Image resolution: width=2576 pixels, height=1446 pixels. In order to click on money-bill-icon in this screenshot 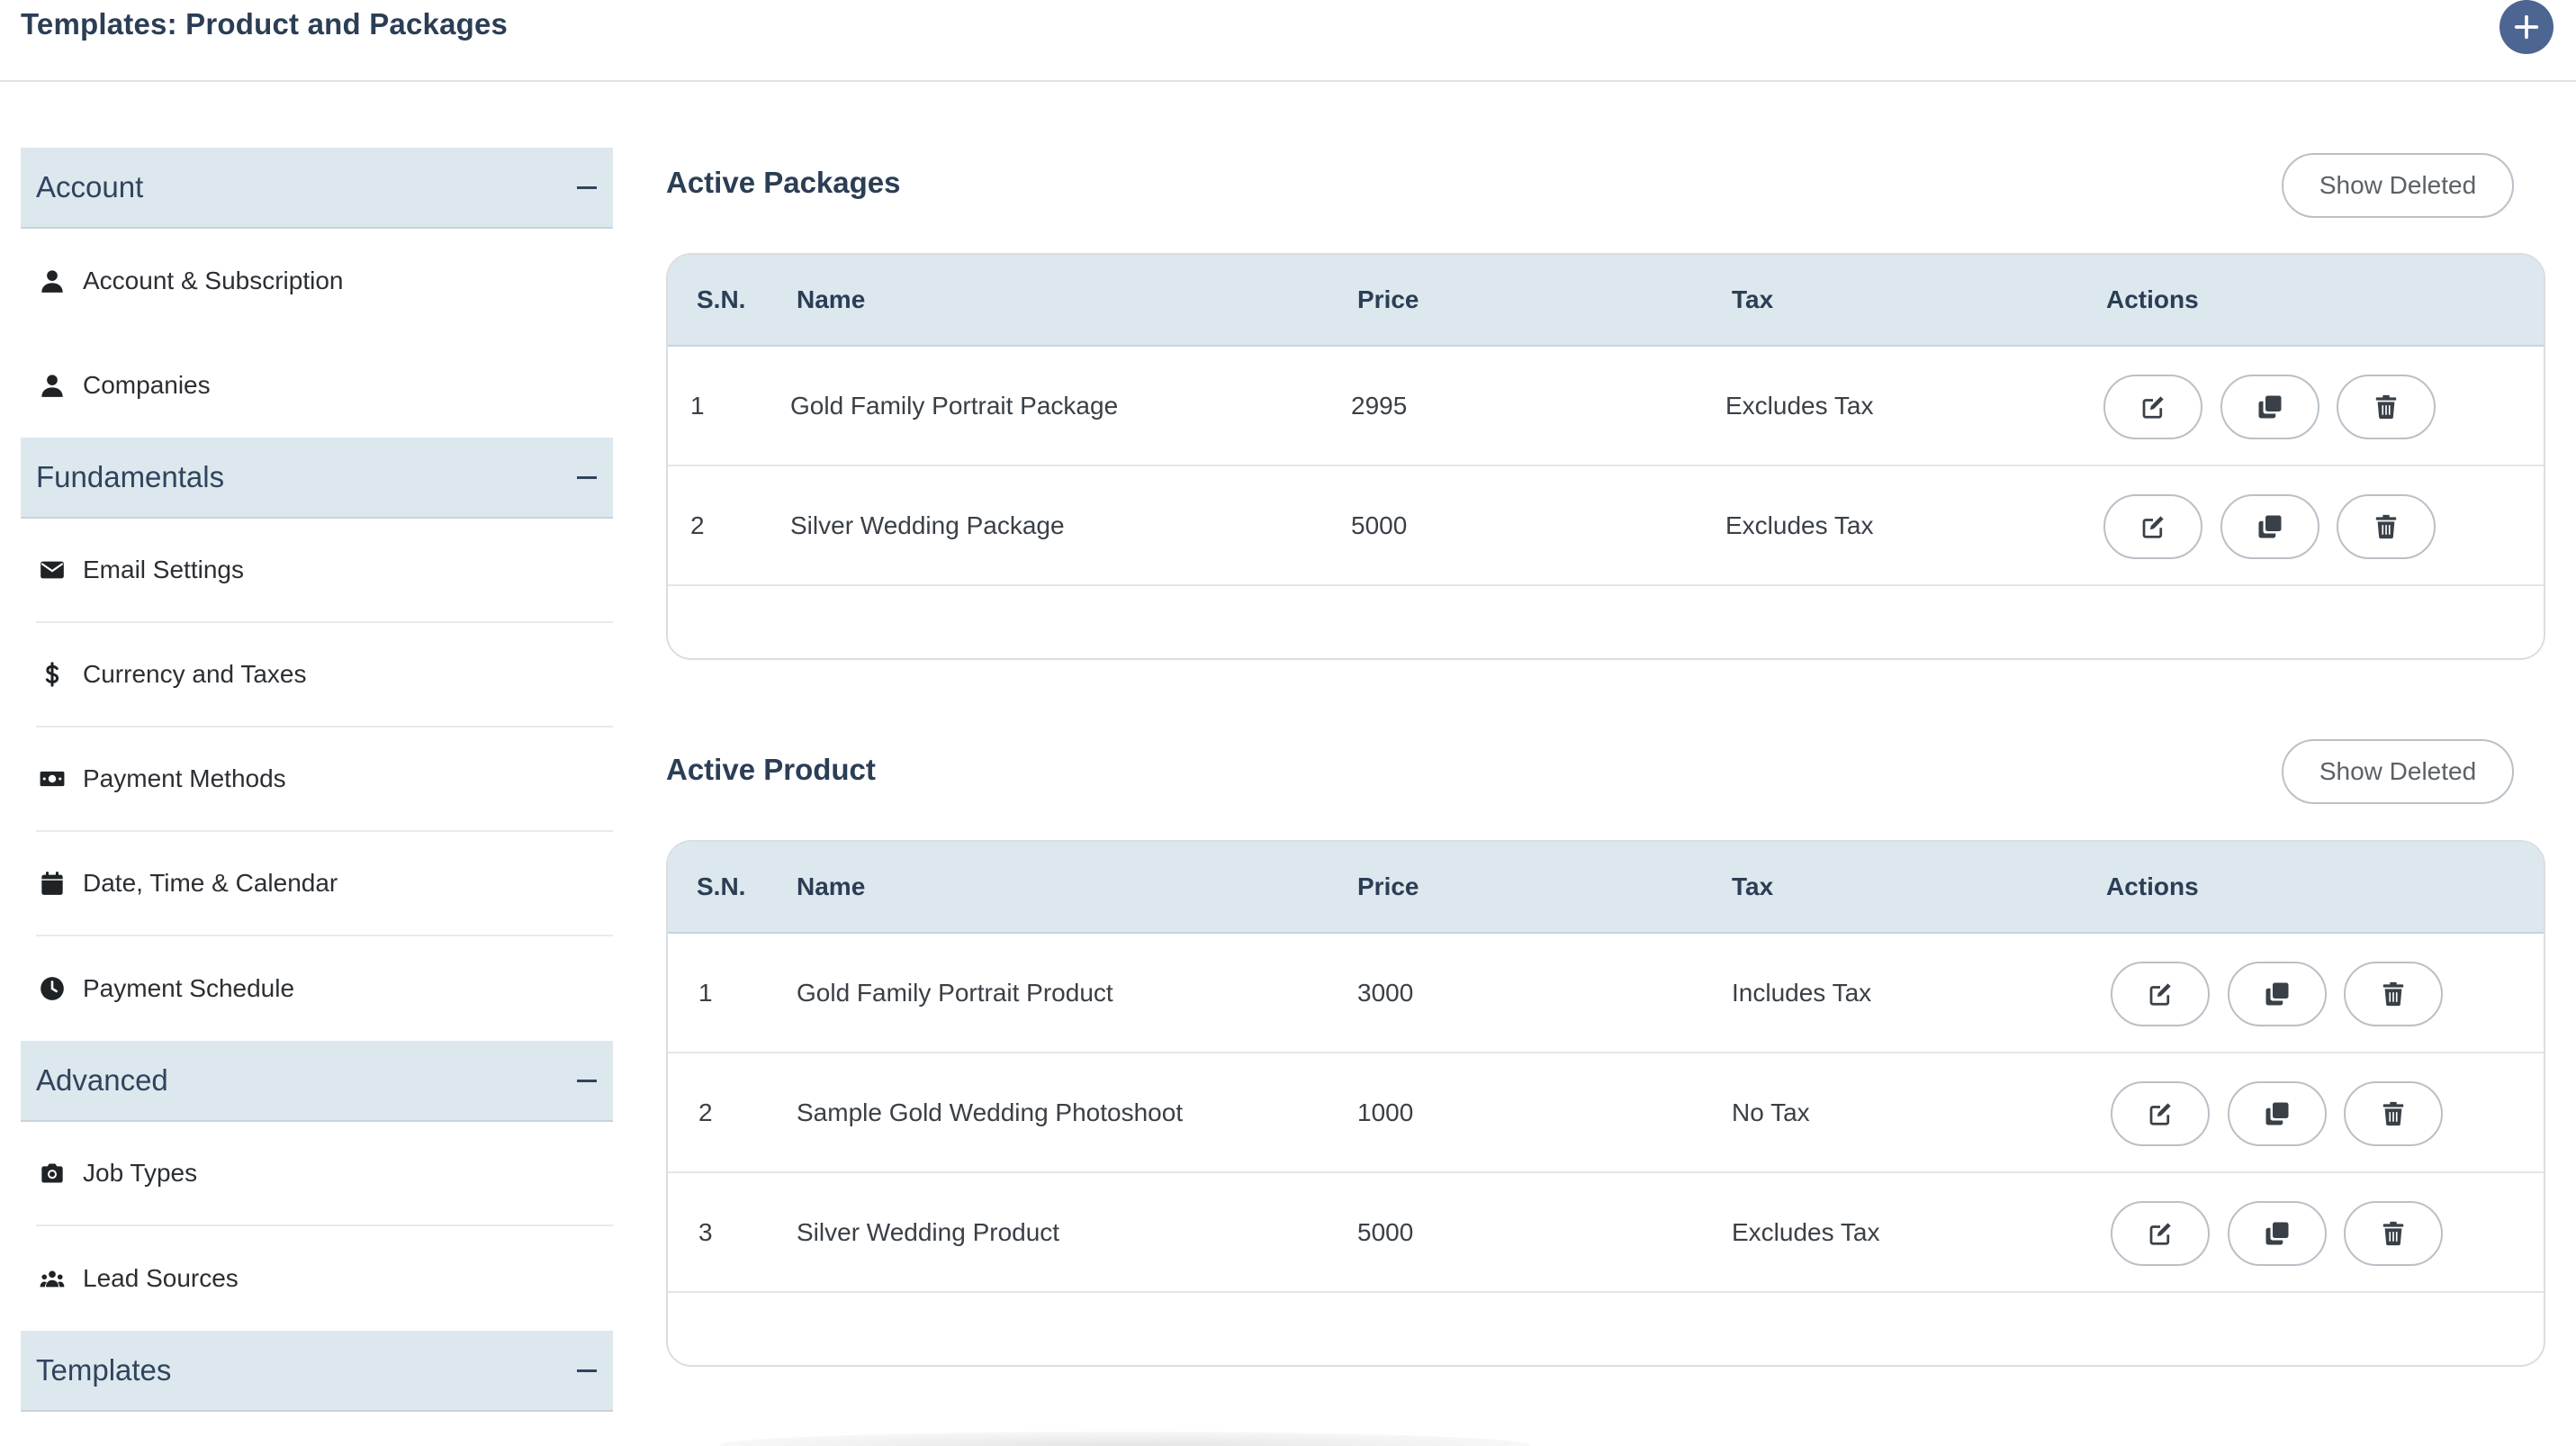, I will do `click(52, 778)`.